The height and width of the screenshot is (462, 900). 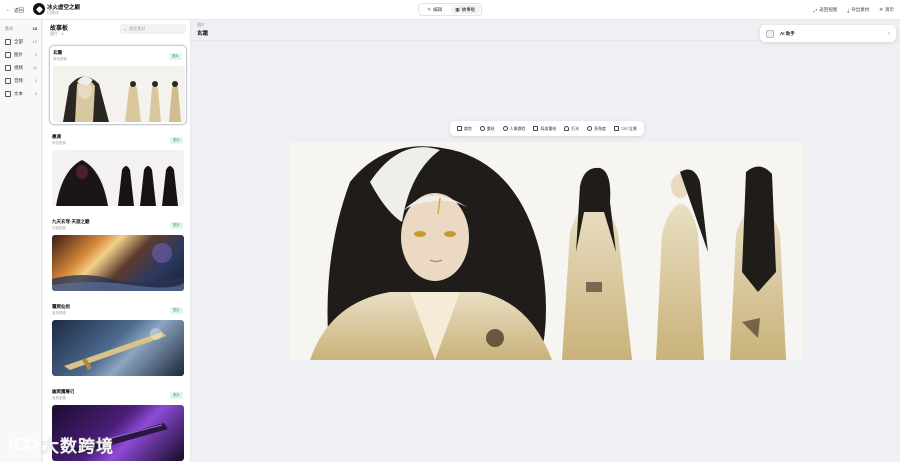 I want to click on character-sheet-thumbnail, so click(x=119, y=94).